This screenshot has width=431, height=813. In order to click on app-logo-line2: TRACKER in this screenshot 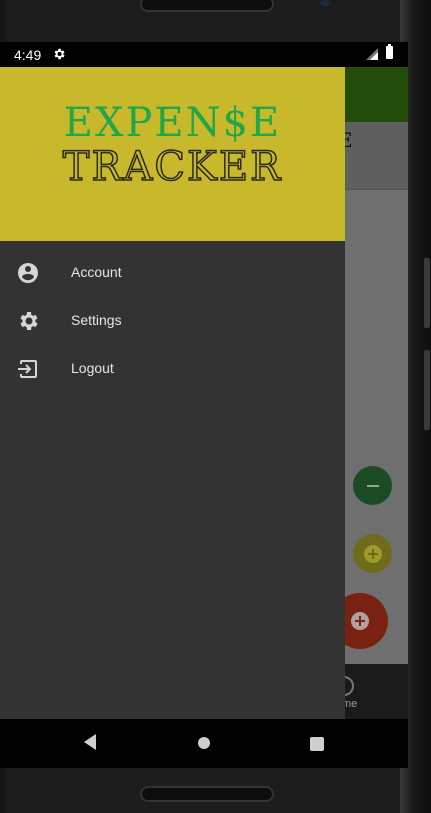, I will do `click(172, 167)`.